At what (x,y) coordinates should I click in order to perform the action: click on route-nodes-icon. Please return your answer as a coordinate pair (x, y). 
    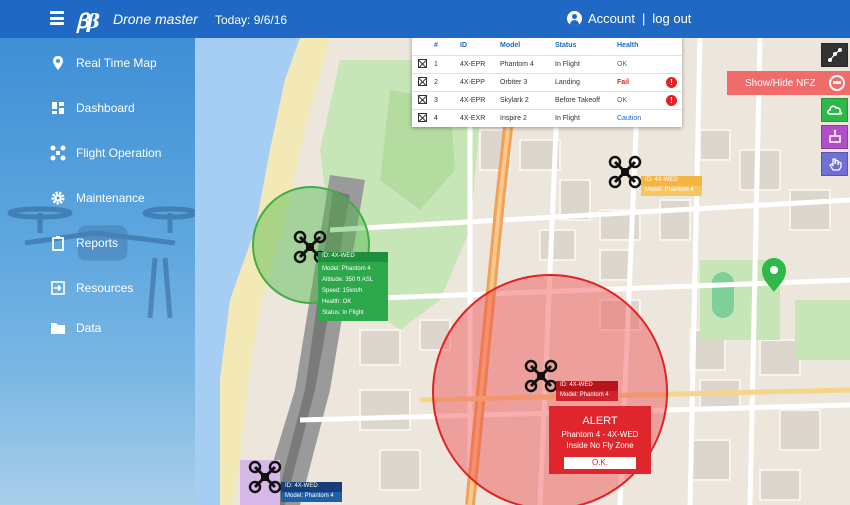
    Looking at the image, I should click on (834, 55).